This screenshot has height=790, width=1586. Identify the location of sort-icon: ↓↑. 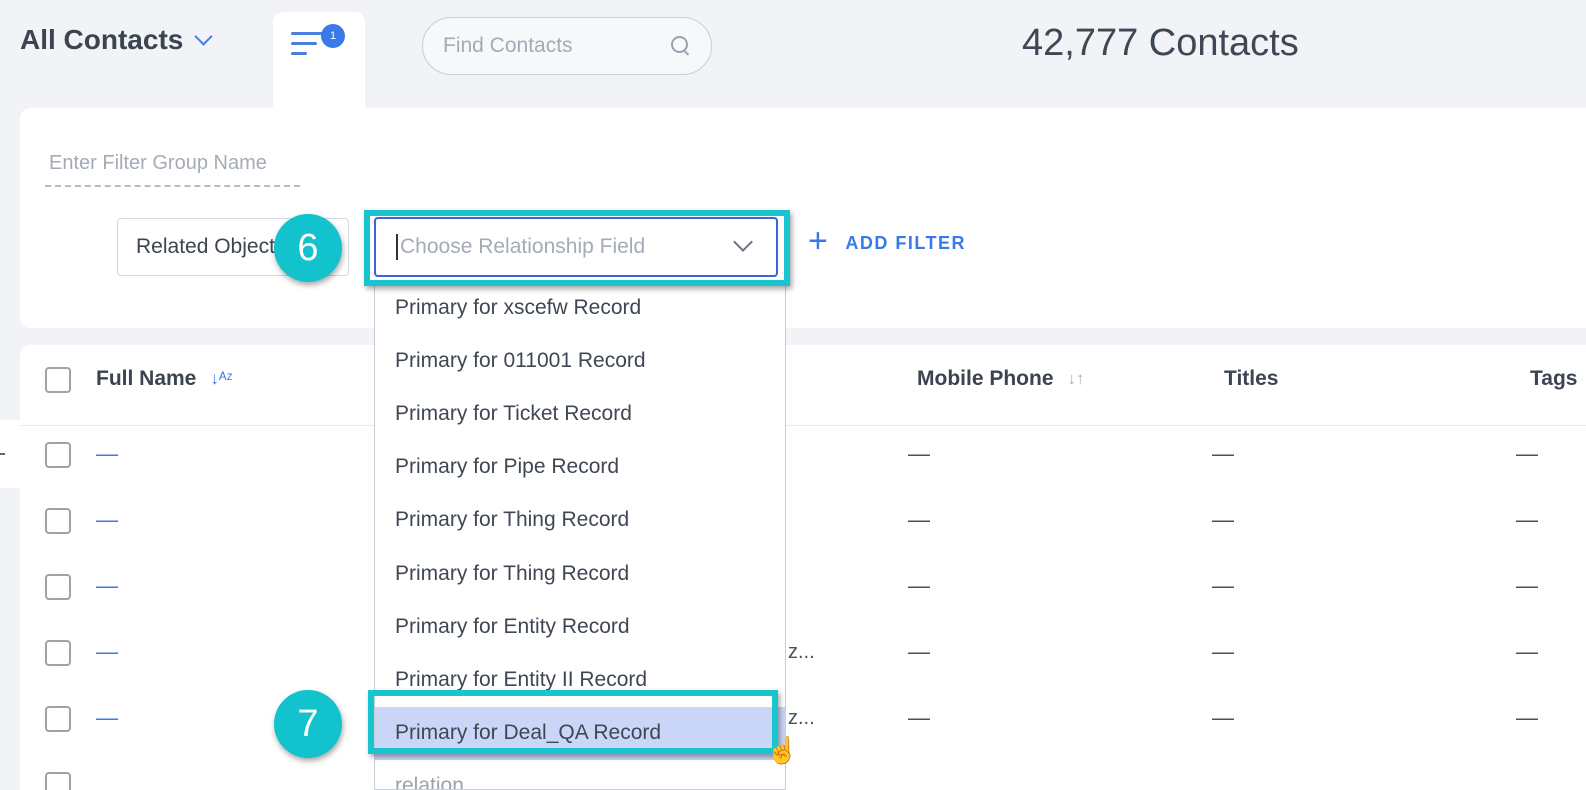
(1076, 379).